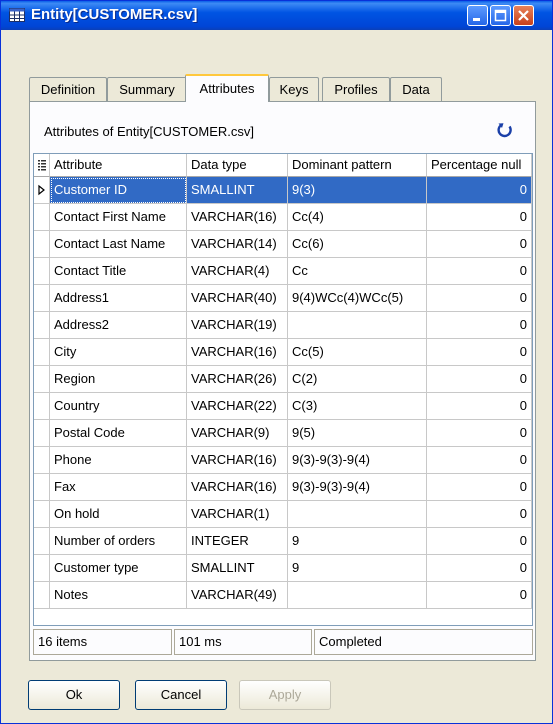 This screenshot has width=553, height=724. What do you see at coordinates (237, 595) in the screenshot?
I see `data-type-cell: VARCHAR(49)` at bounding box center [237, 595].